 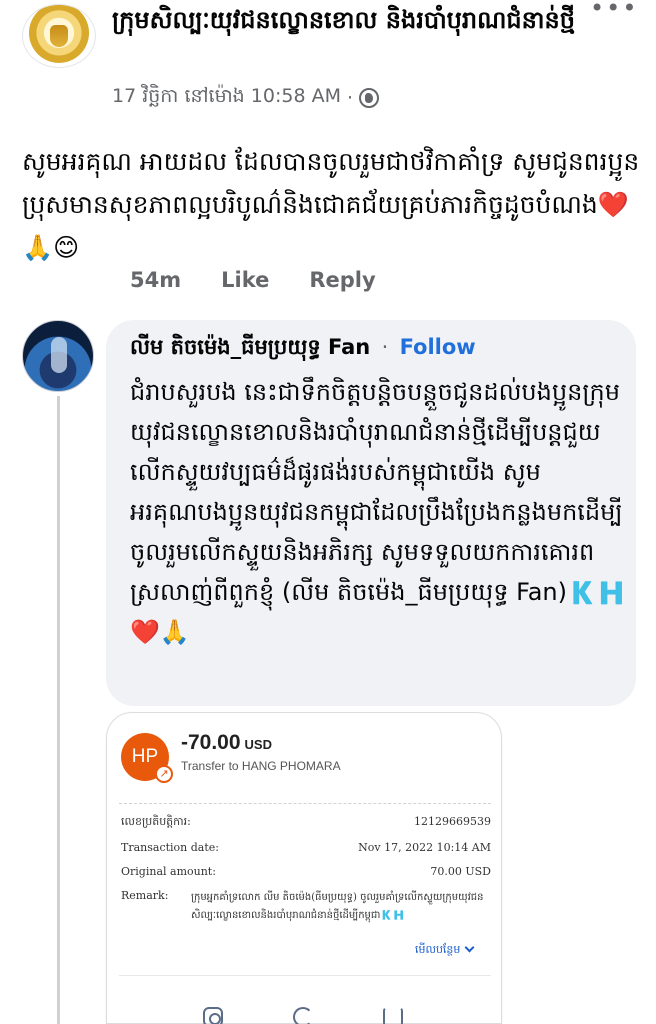 What do you see at coordinates (211, 742) in the screenshot?
I see `amount-value: -70.00` at bounding box center [211, 742].